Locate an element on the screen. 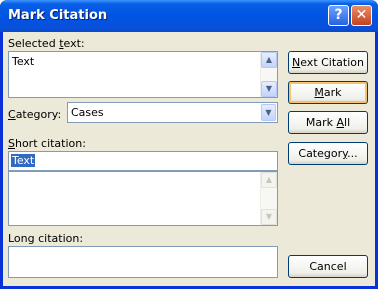  selected-text-scrollbar: ▲ ▼ is located at coordinates (268, 74).